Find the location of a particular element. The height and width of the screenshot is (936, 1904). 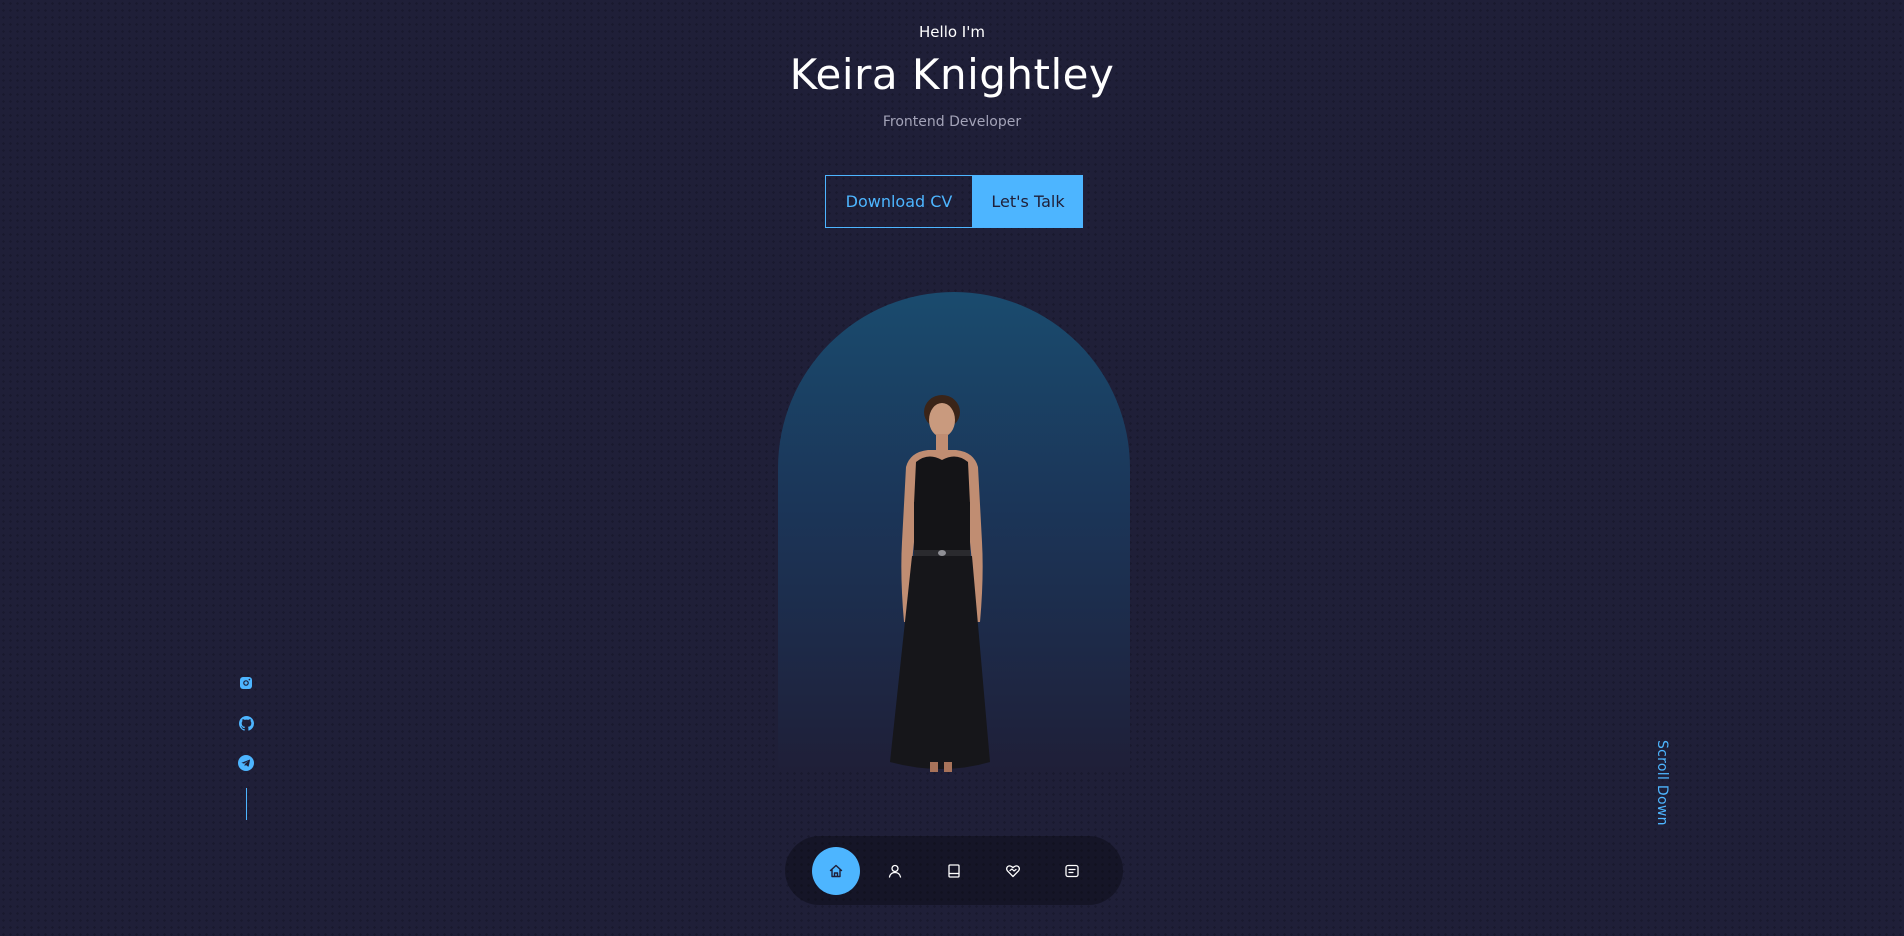

github-link is located at coordinates (246, 723).